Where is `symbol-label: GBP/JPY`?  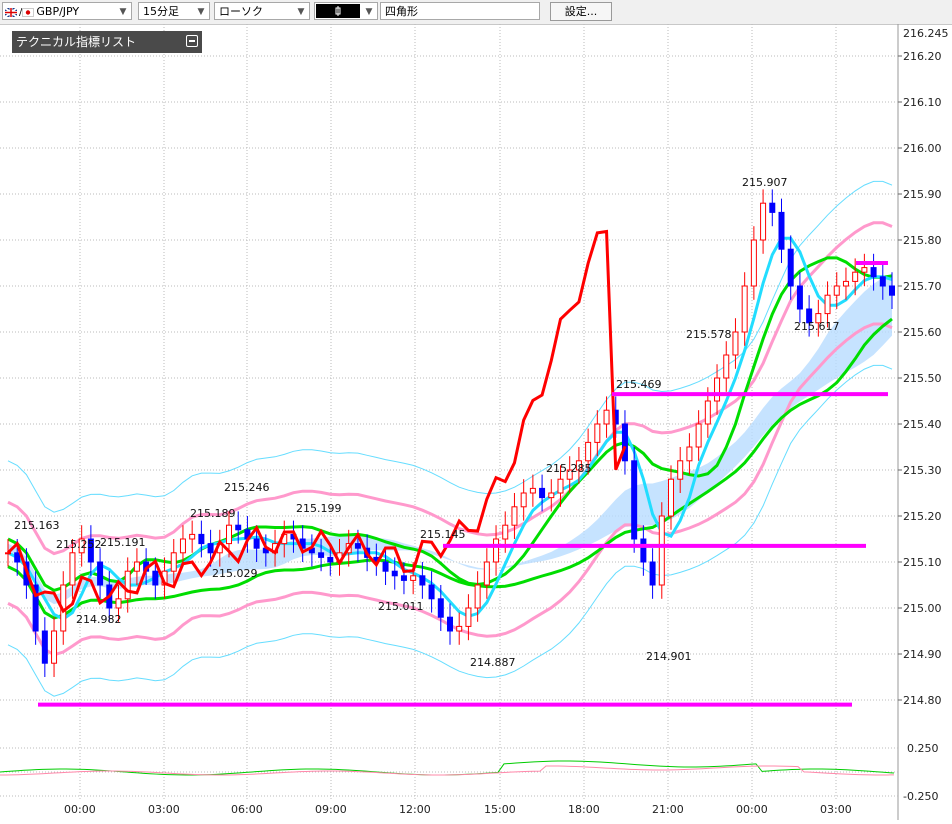 symbol-label: GBP/JPY is located at coordinates (58, 11).